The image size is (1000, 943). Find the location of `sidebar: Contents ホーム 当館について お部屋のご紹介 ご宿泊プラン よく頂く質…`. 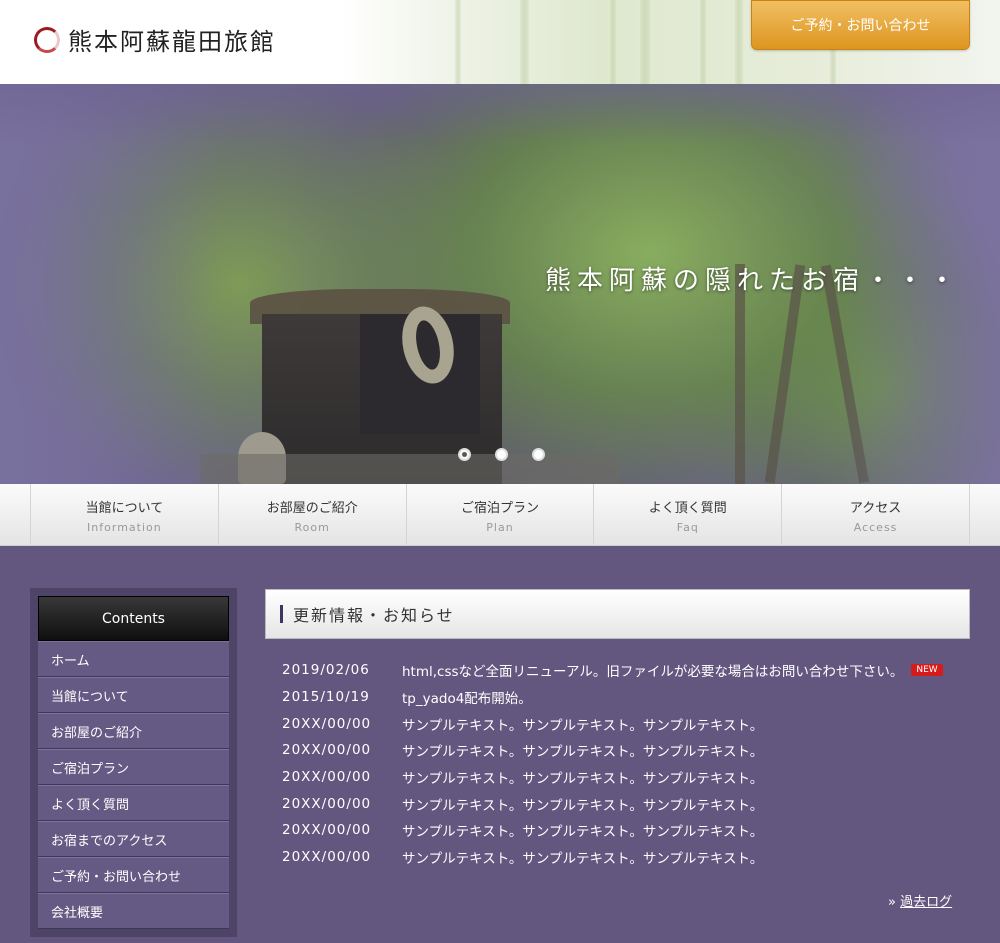

sidebar: Contents ホーム 当館について お部屋のご紹介 ご宿泊プラン よく頂く質… is located at coordinates (133, 762).